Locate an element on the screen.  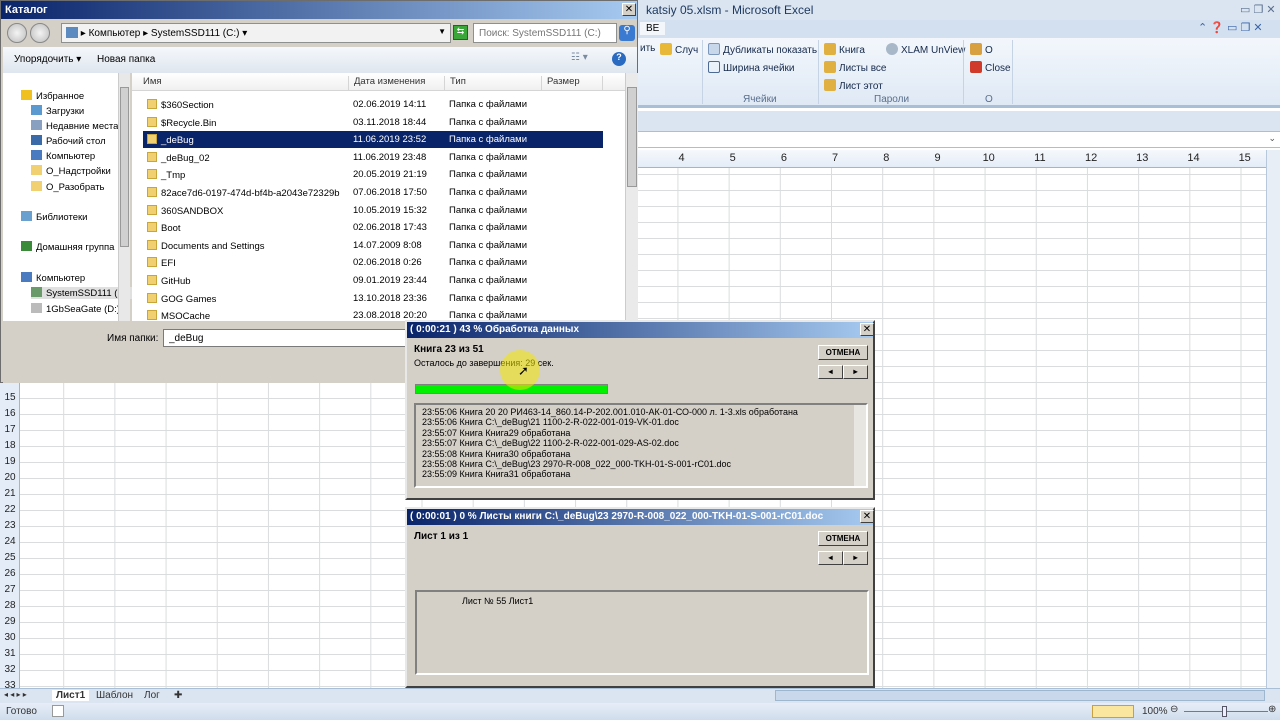
column-header: 5 is located at coordinates (732, 158).